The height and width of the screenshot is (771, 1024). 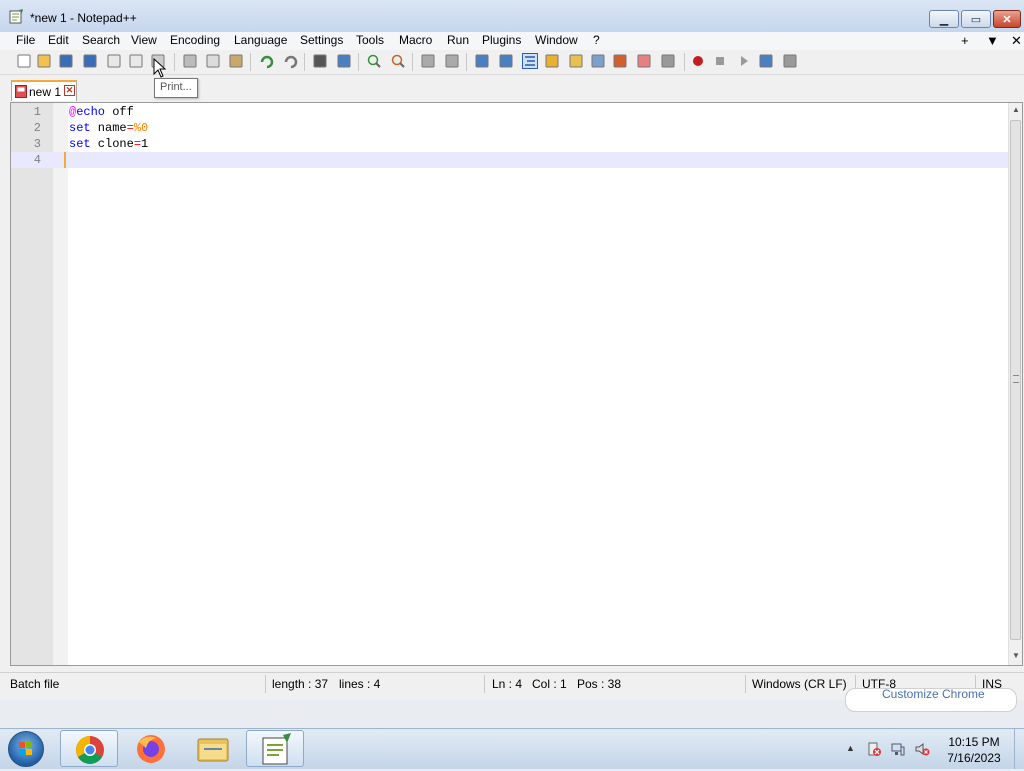 I want to click on taskbar-chrome, so click(x=89, y=748).